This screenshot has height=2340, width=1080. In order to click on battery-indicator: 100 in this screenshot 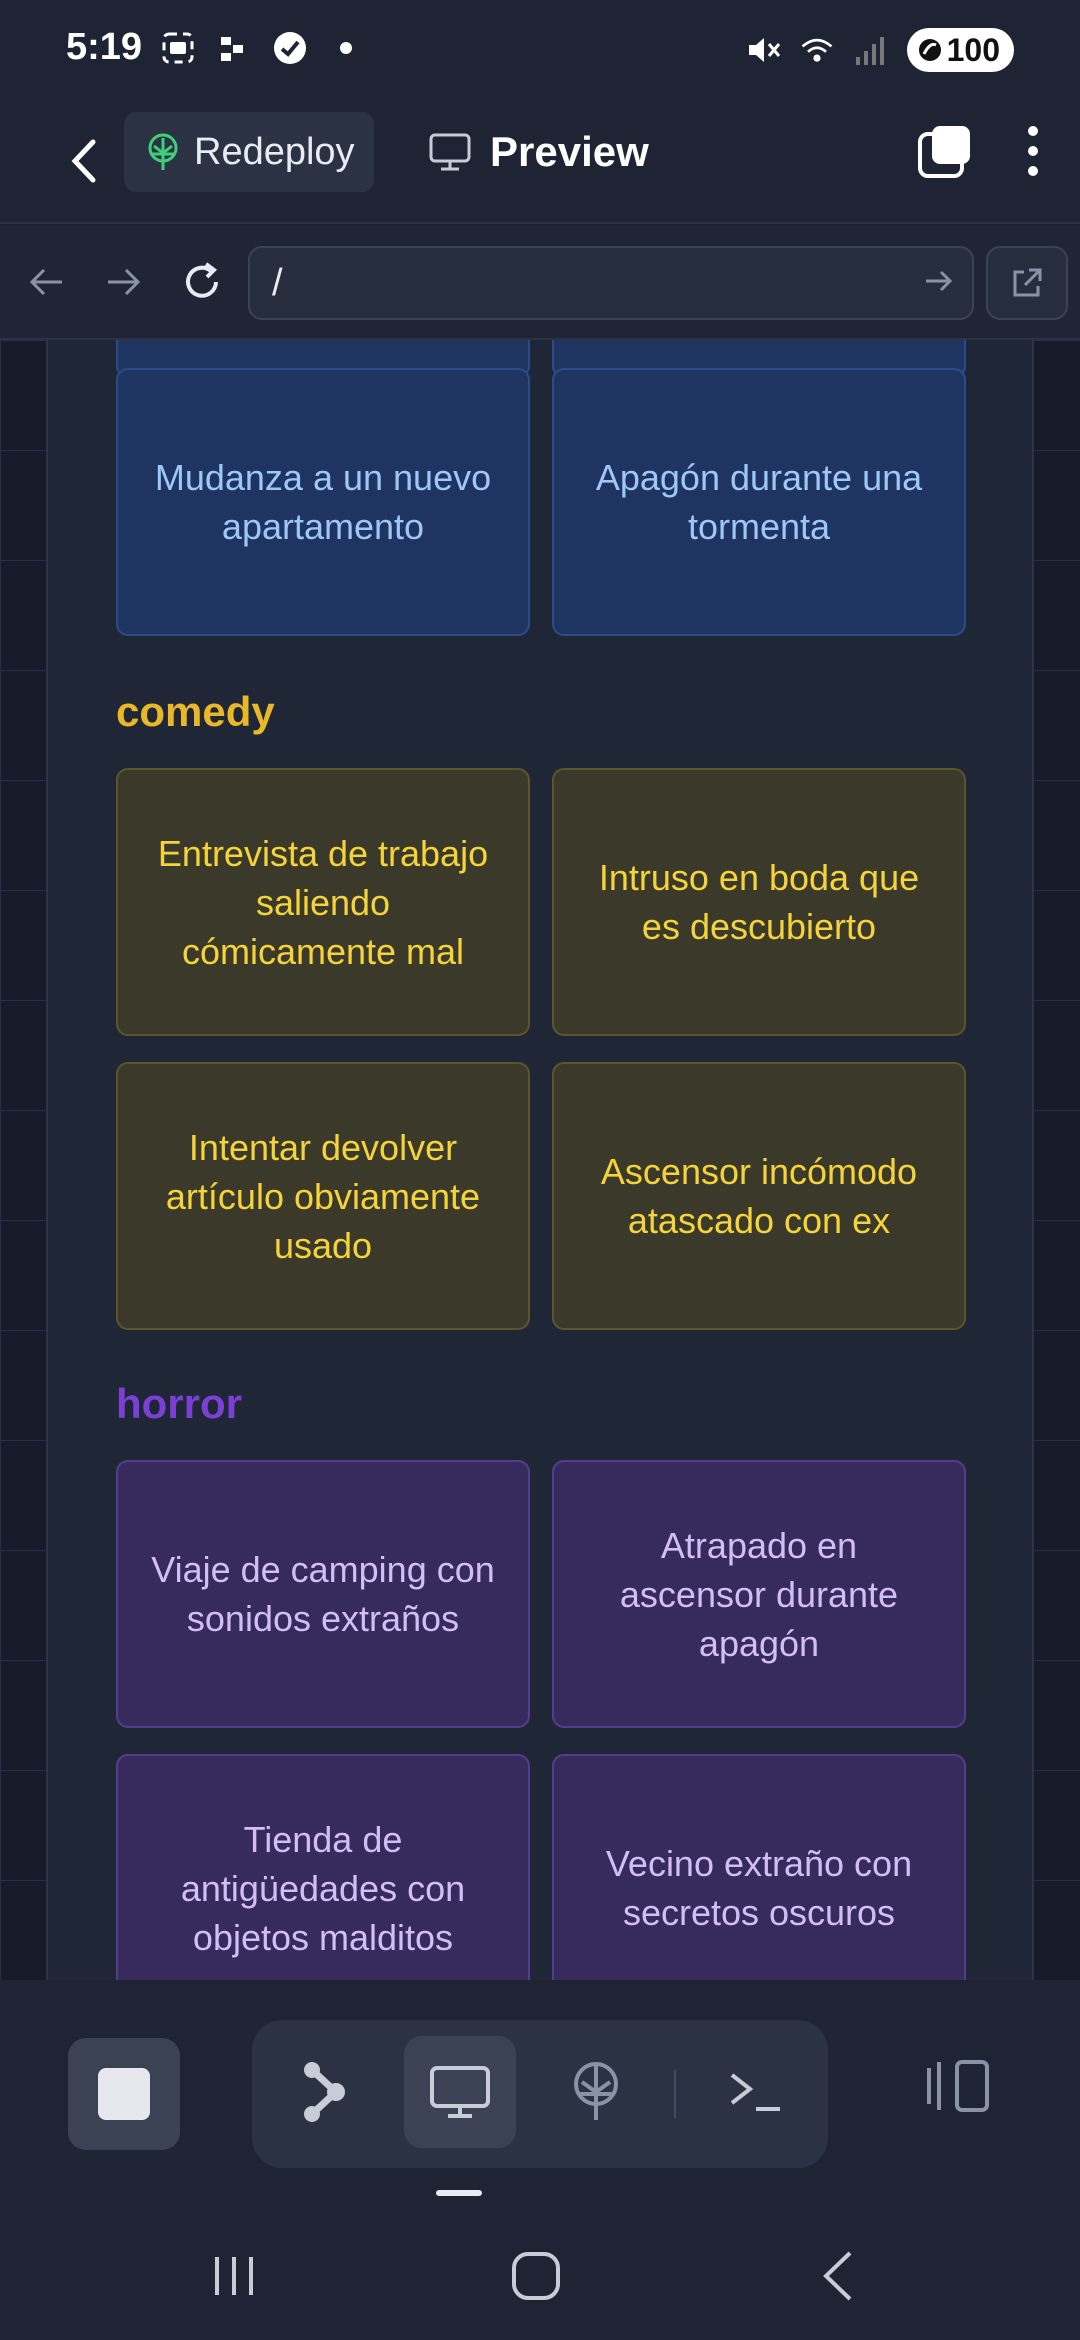, I will do `click(960, 50)`.